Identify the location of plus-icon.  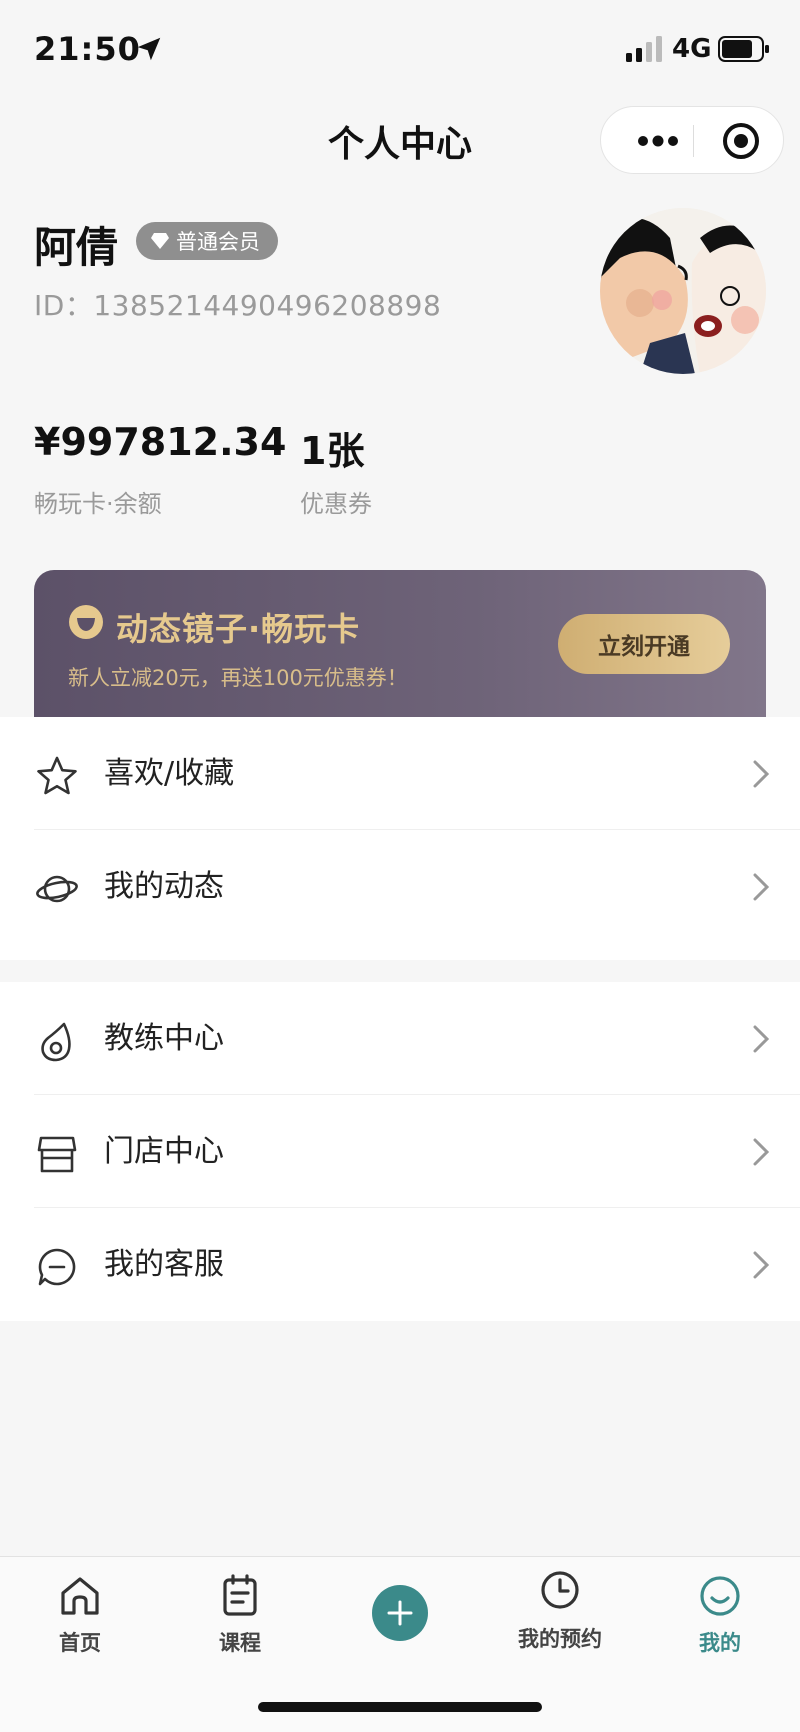
(400, 1613).